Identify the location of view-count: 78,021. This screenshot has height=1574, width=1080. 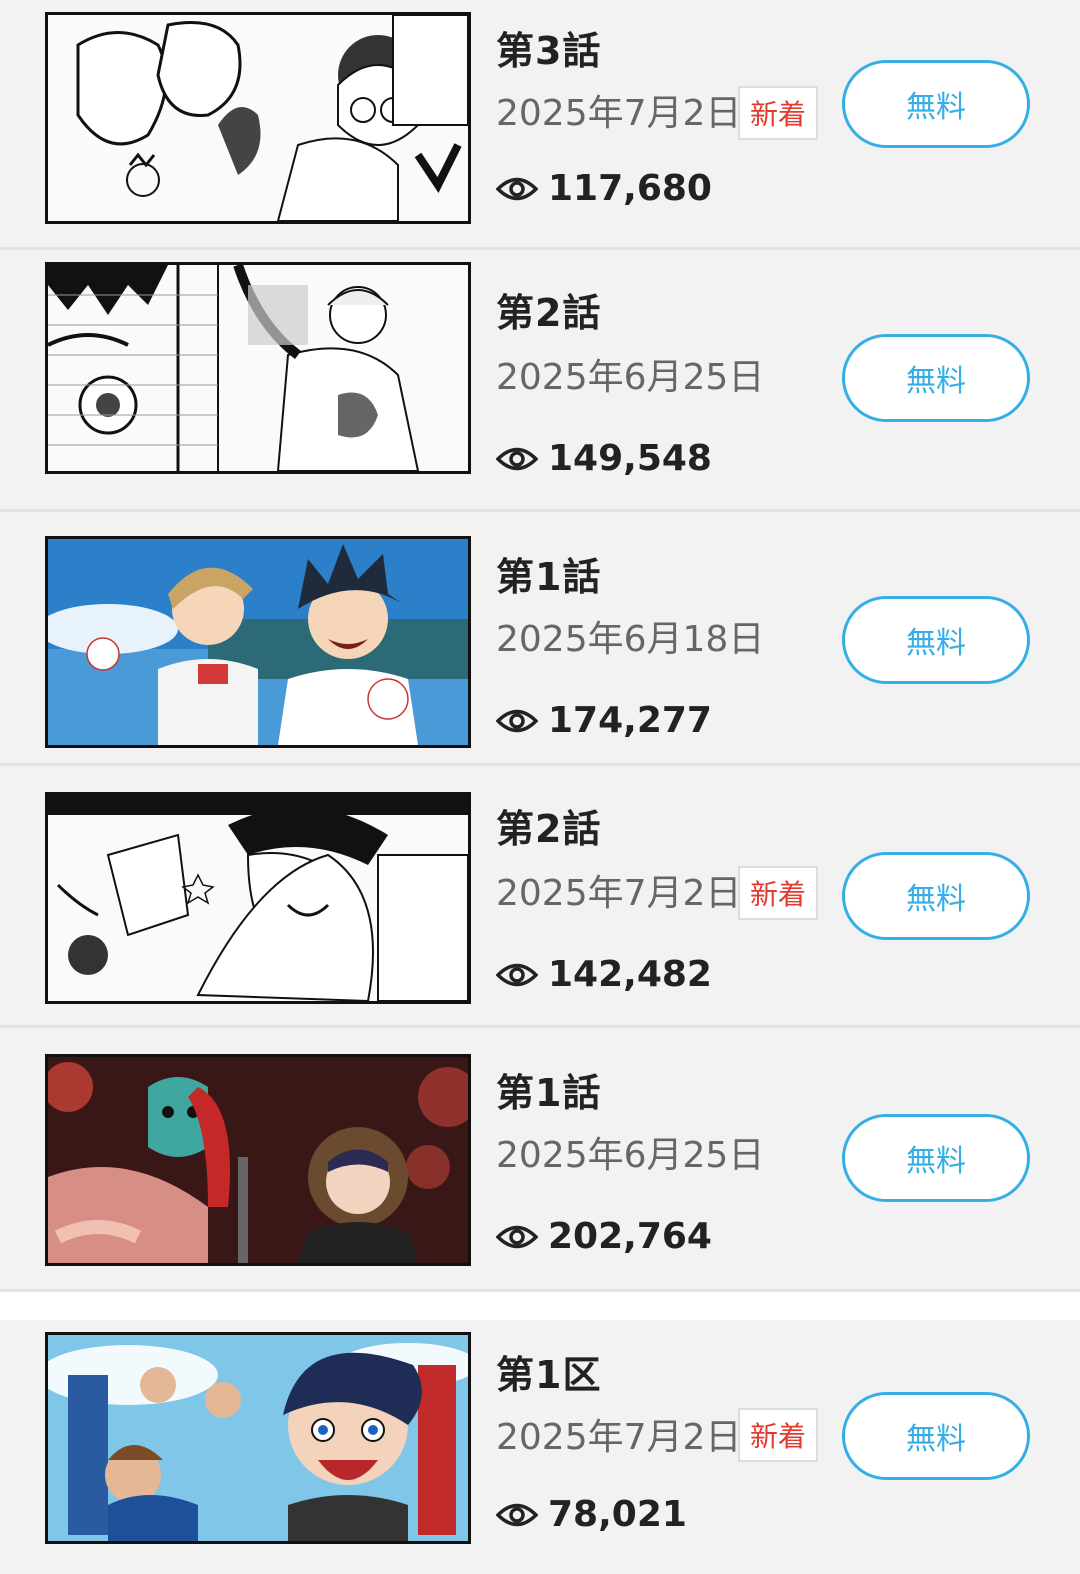
(591, 1514).